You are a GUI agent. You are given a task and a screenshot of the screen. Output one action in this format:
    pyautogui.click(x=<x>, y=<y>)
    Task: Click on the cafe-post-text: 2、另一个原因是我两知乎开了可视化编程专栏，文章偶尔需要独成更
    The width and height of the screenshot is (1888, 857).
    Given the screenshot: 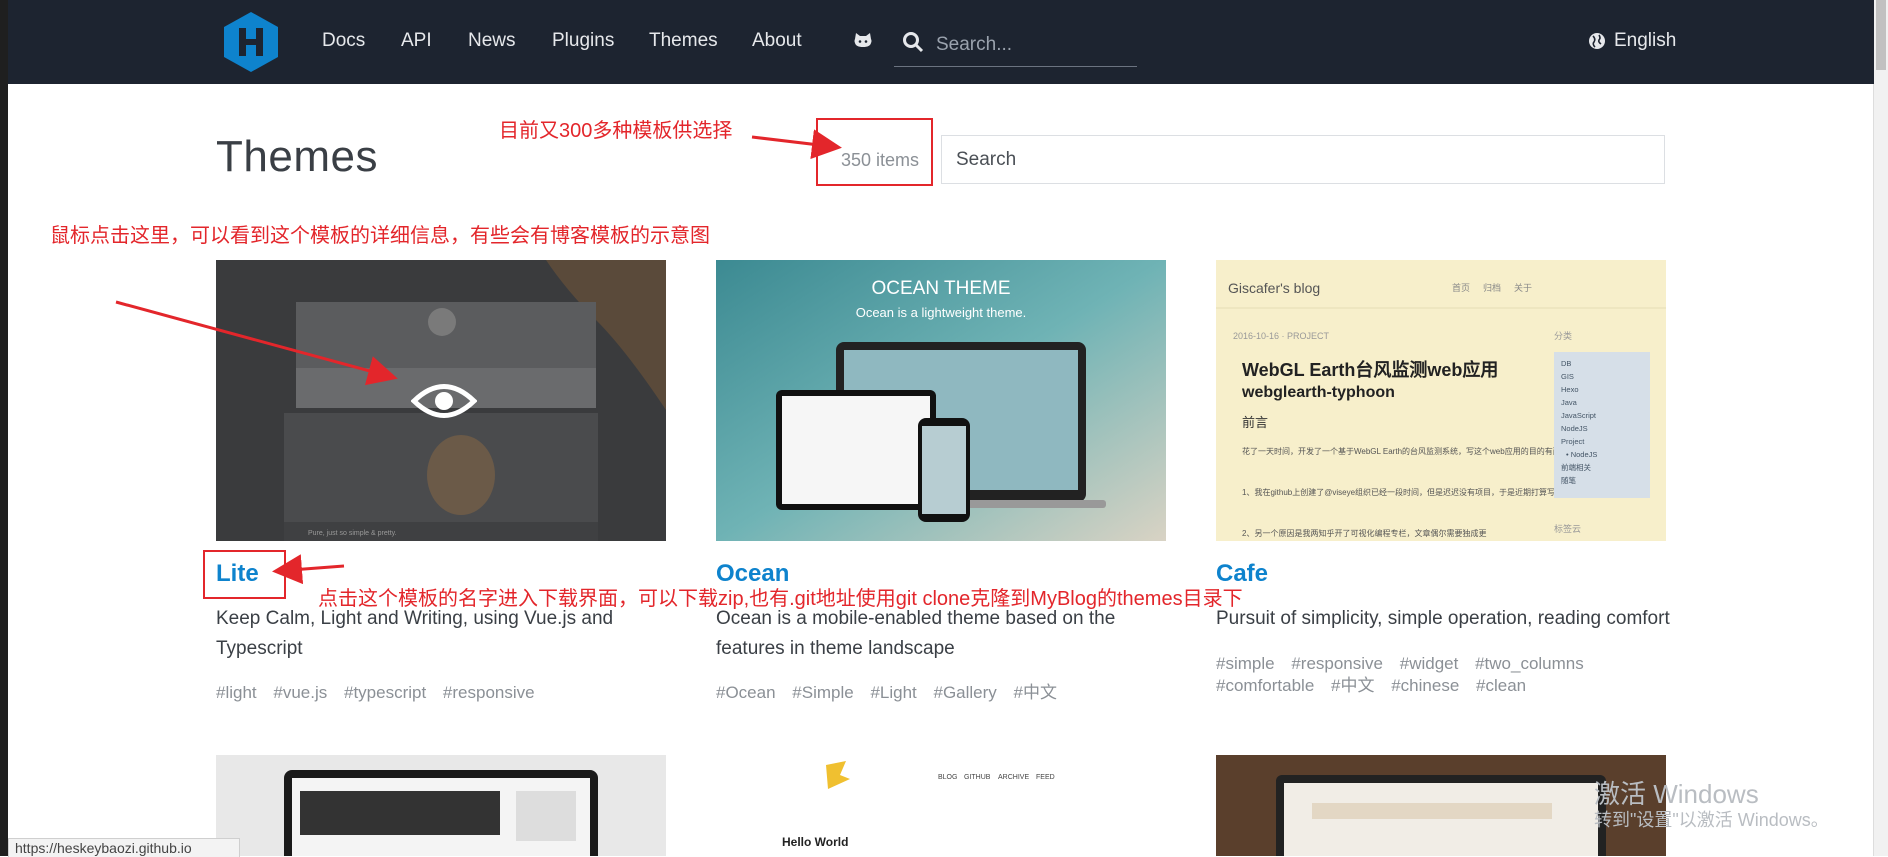 What is the action you would take?
    pyautogui.click(x=1364, y=533)
    